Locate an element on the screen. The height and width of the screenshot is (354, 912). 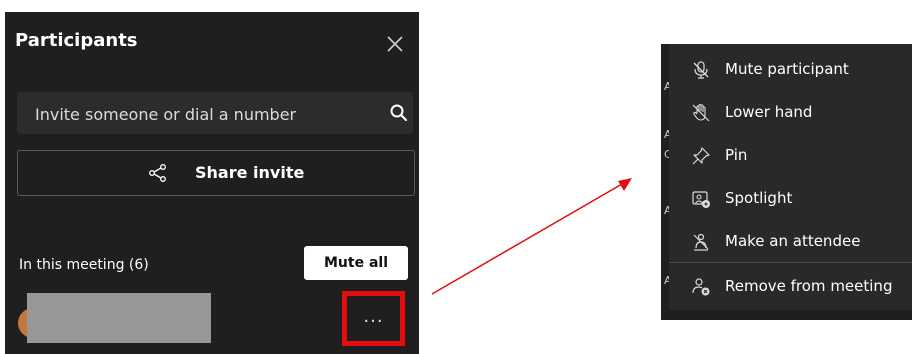
remove-person-icon is located at coordinates (701, 287).